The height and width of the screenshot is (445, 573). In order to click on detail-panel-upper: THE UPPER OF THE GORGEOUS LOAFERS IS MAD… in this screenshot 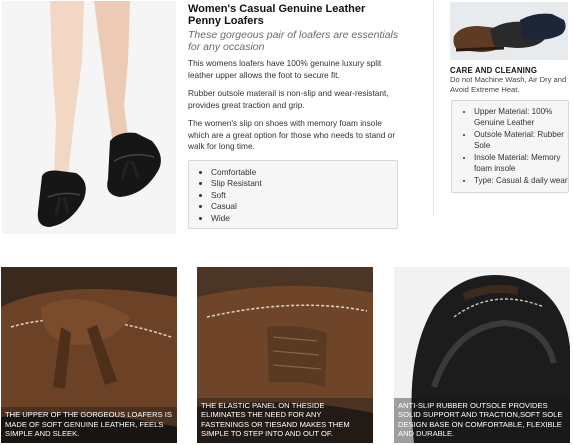, I will do `click(89, 355)`.